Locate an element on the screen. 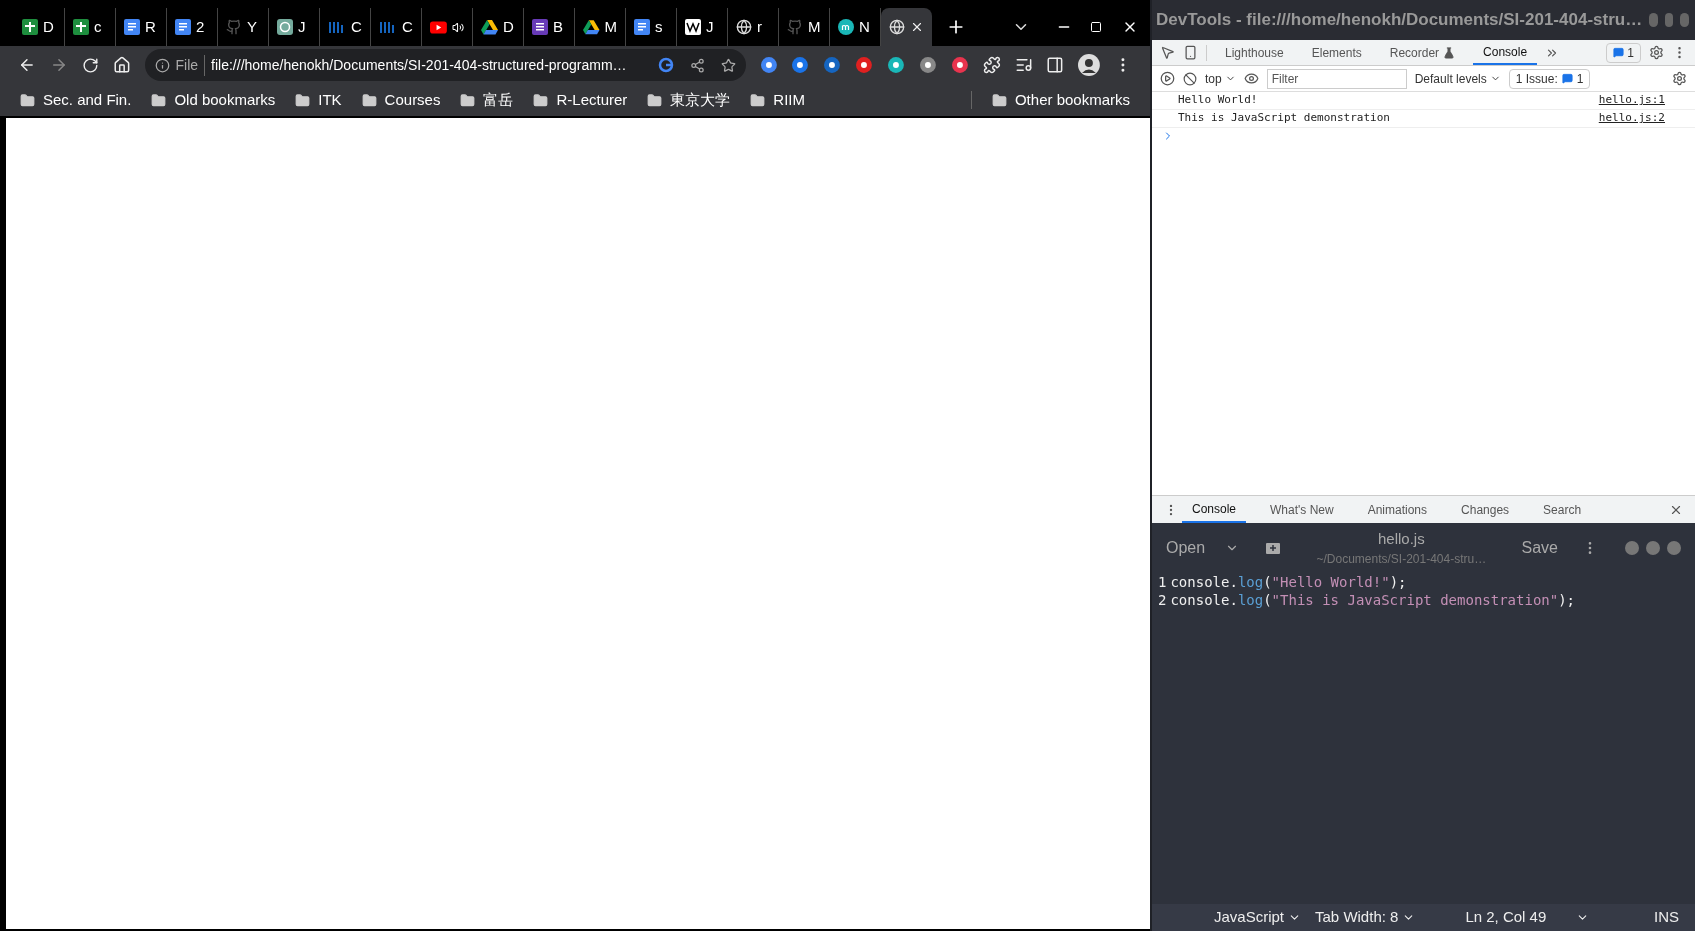 Image resolution: width=1695 pixels, height=931 pixels. messages-badge: 1 is located at coordinates (1623, 52).